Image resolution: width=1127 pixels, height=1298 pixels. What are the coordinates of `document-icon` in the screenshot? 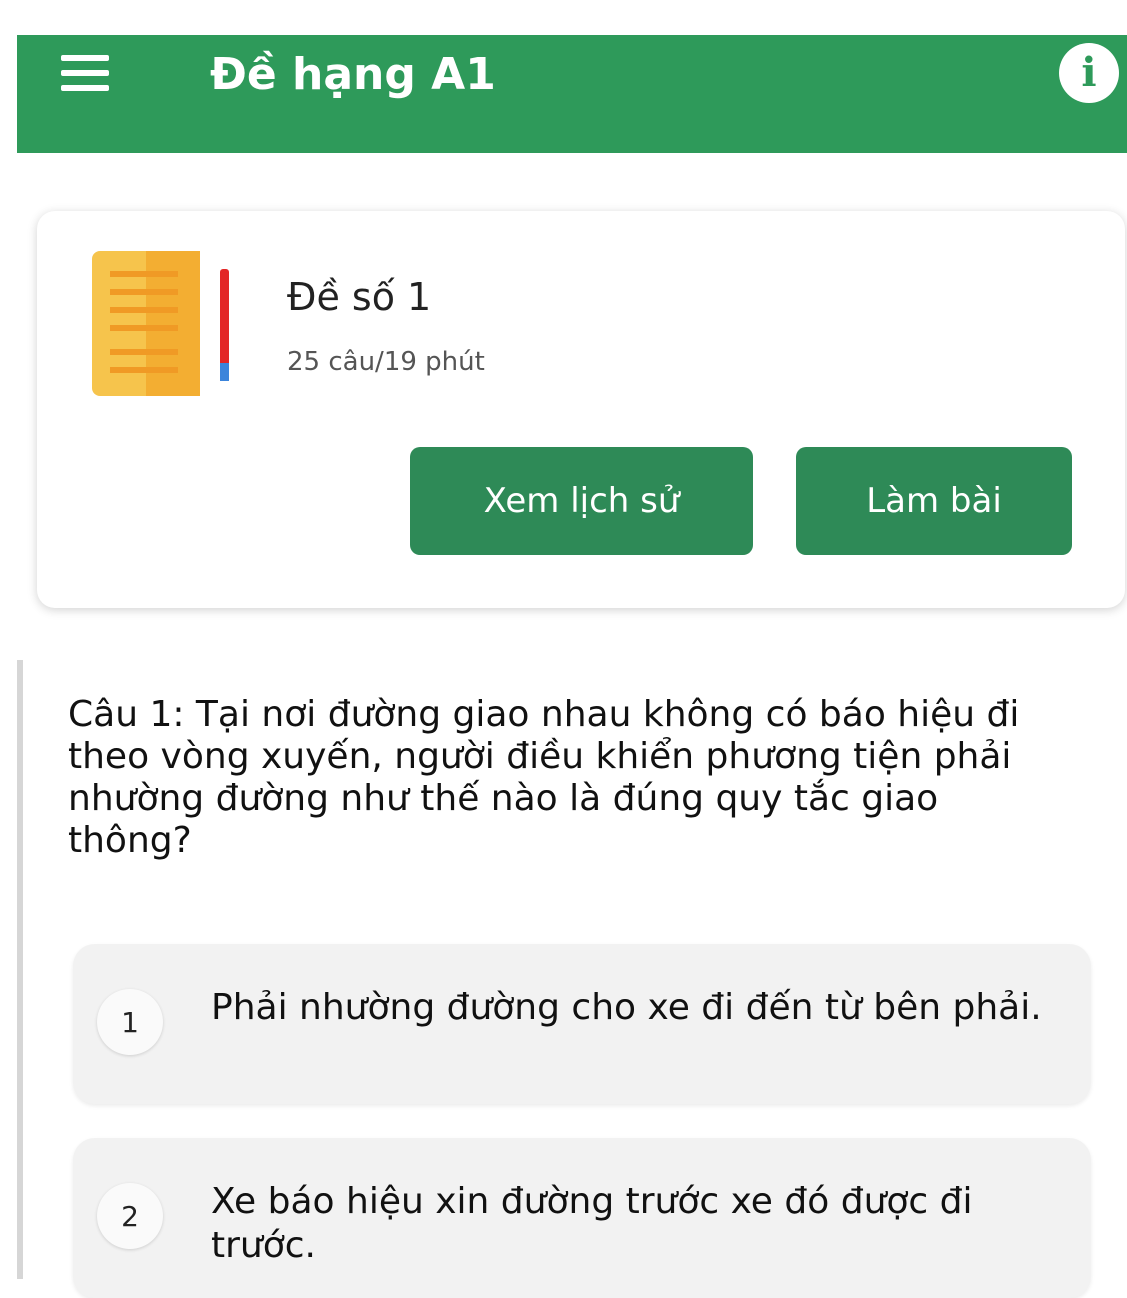 It's located at (160, 323).